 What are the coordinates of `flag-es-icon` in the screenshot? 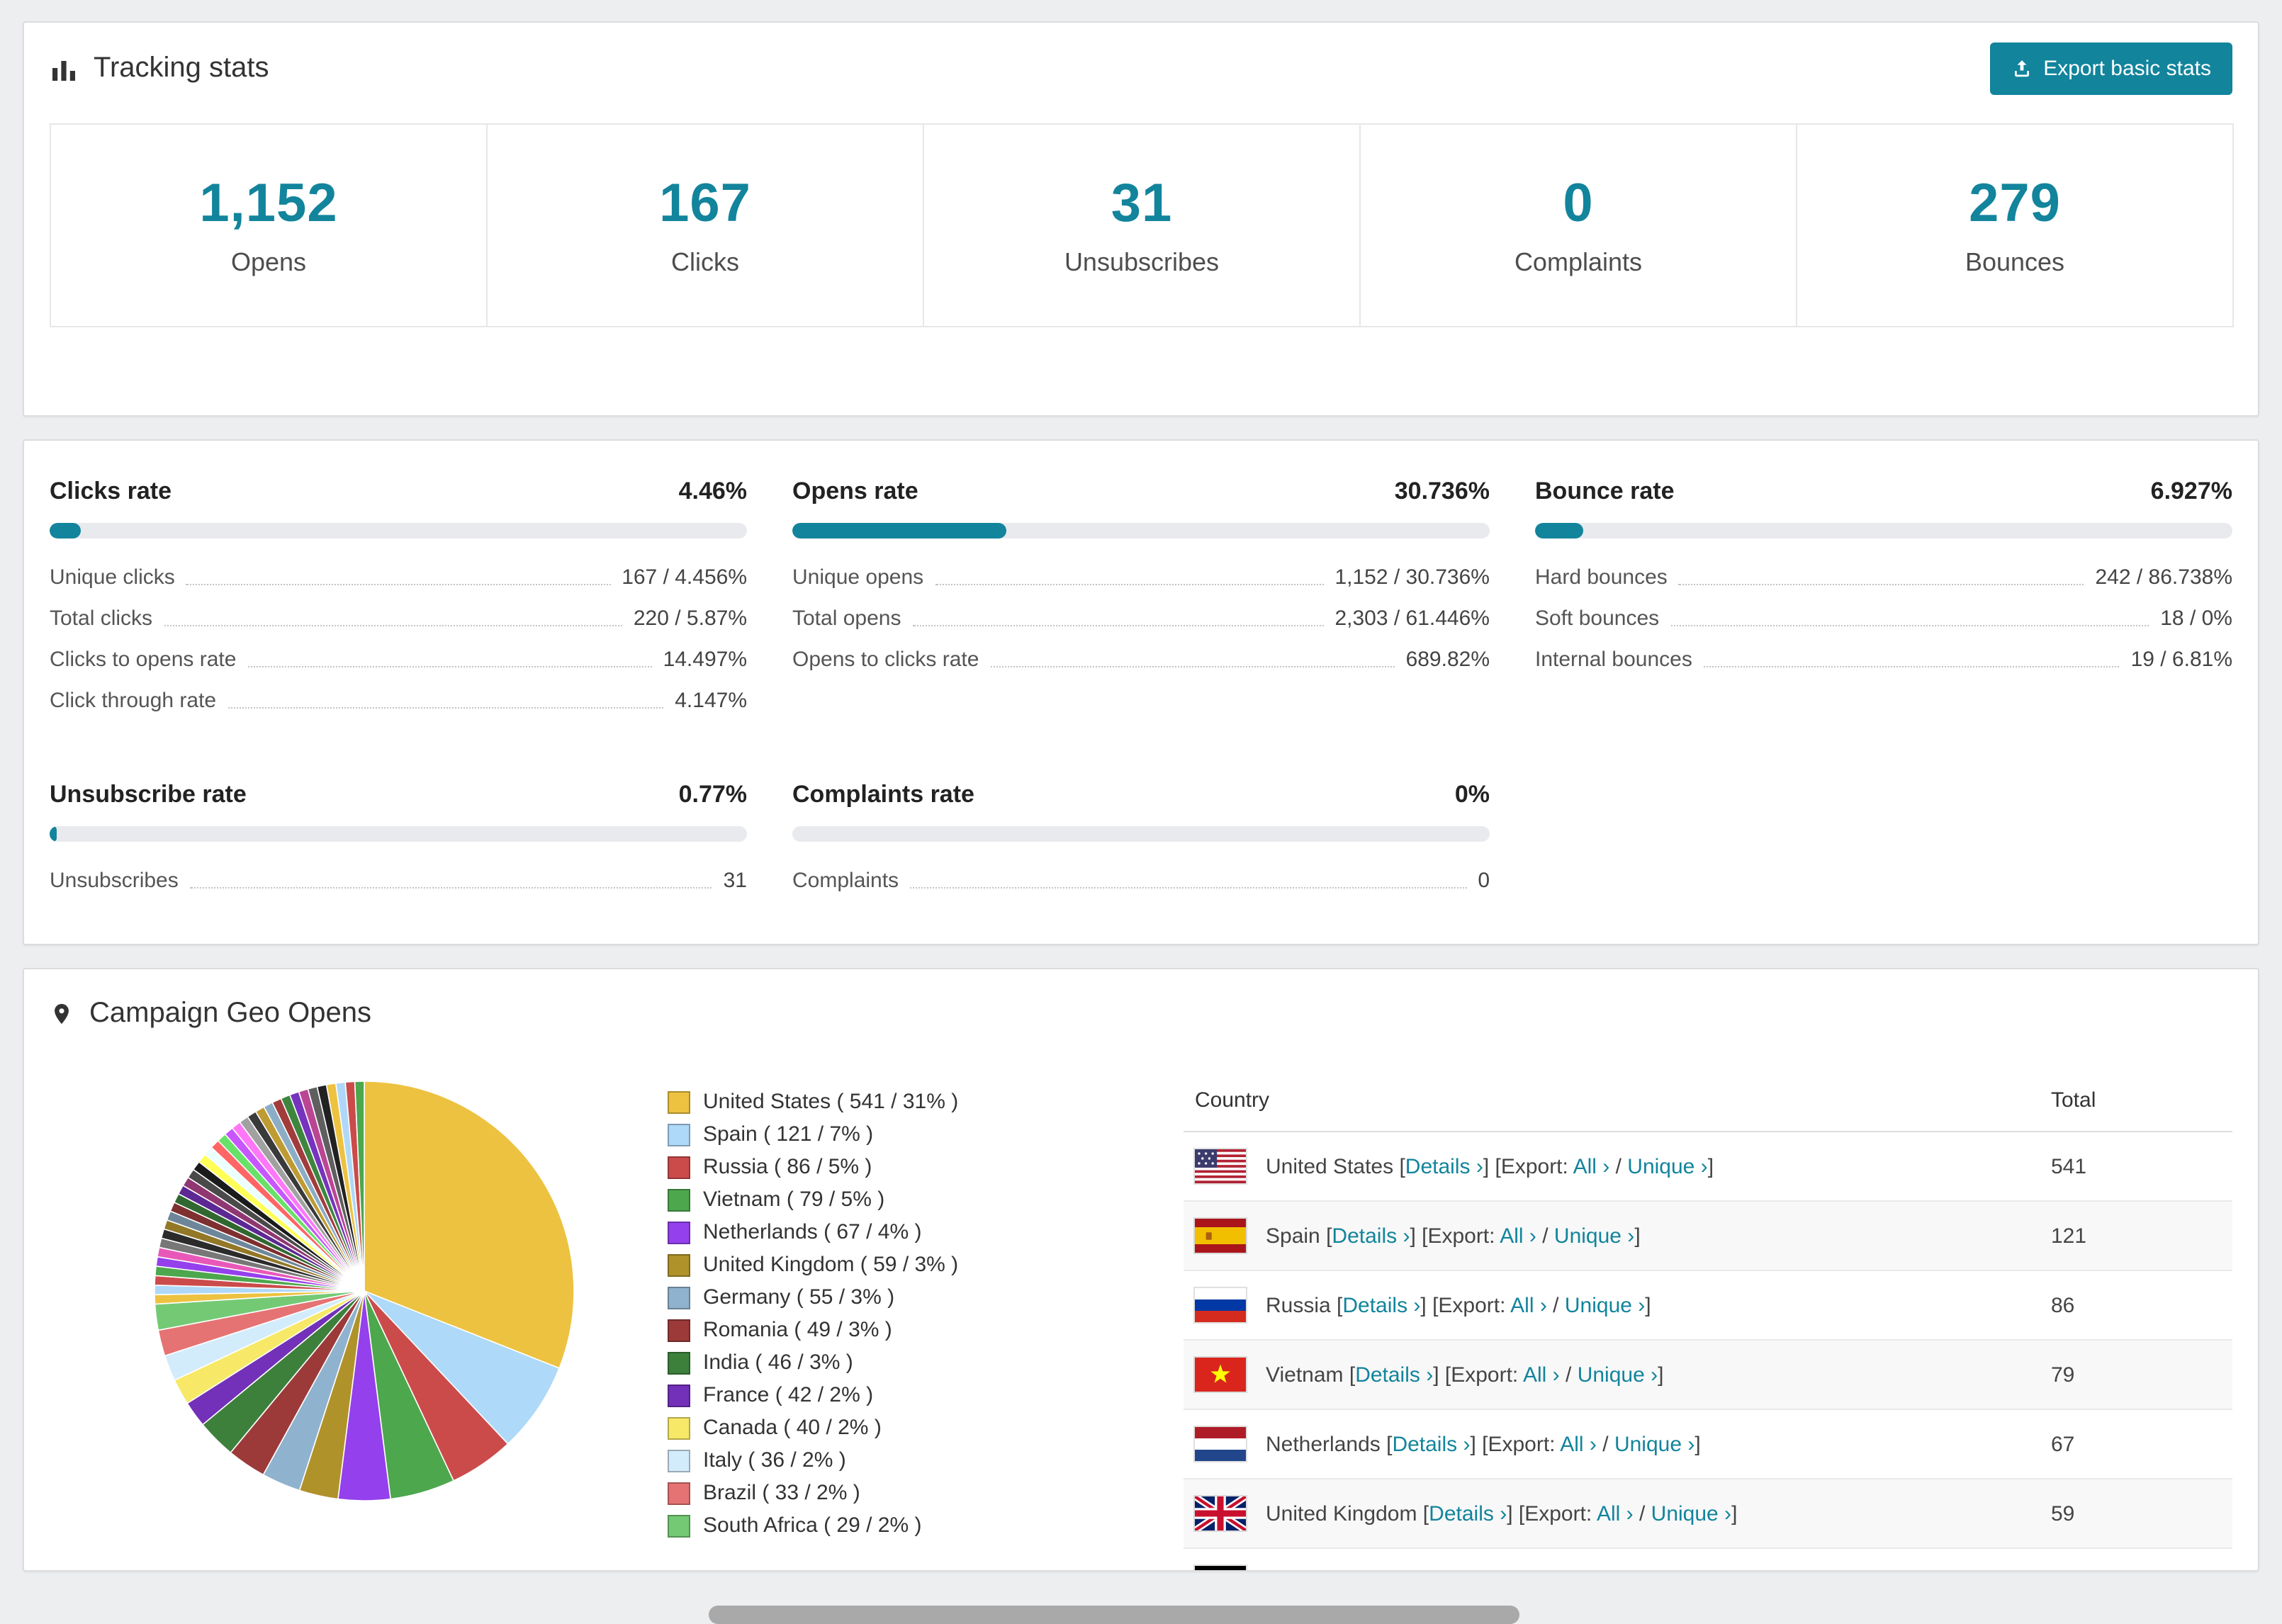 It's located at (1221, 1236).